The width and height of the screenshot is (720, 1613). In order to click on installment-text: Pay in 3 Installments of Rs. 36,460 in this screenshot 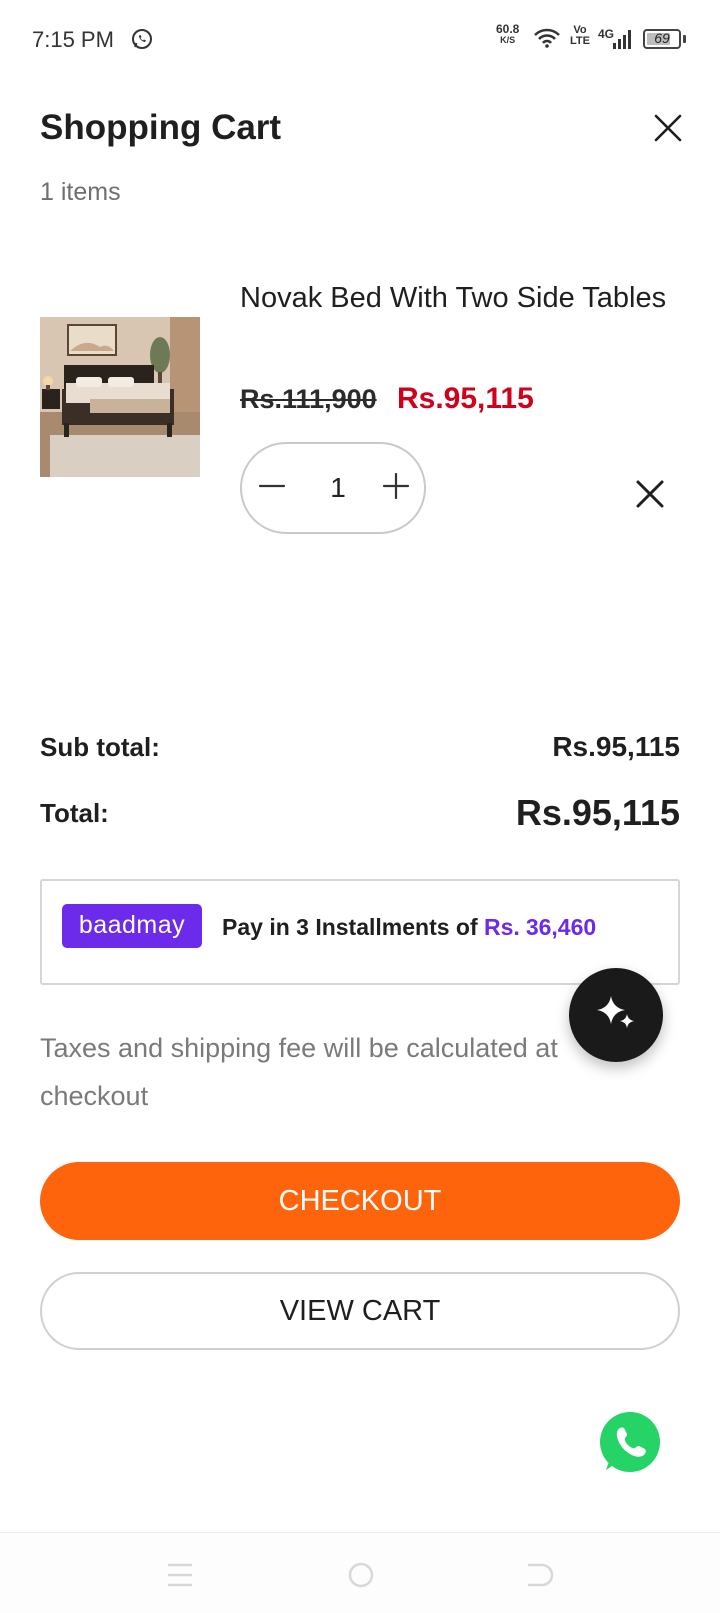, I will do `click(409, 927)`.